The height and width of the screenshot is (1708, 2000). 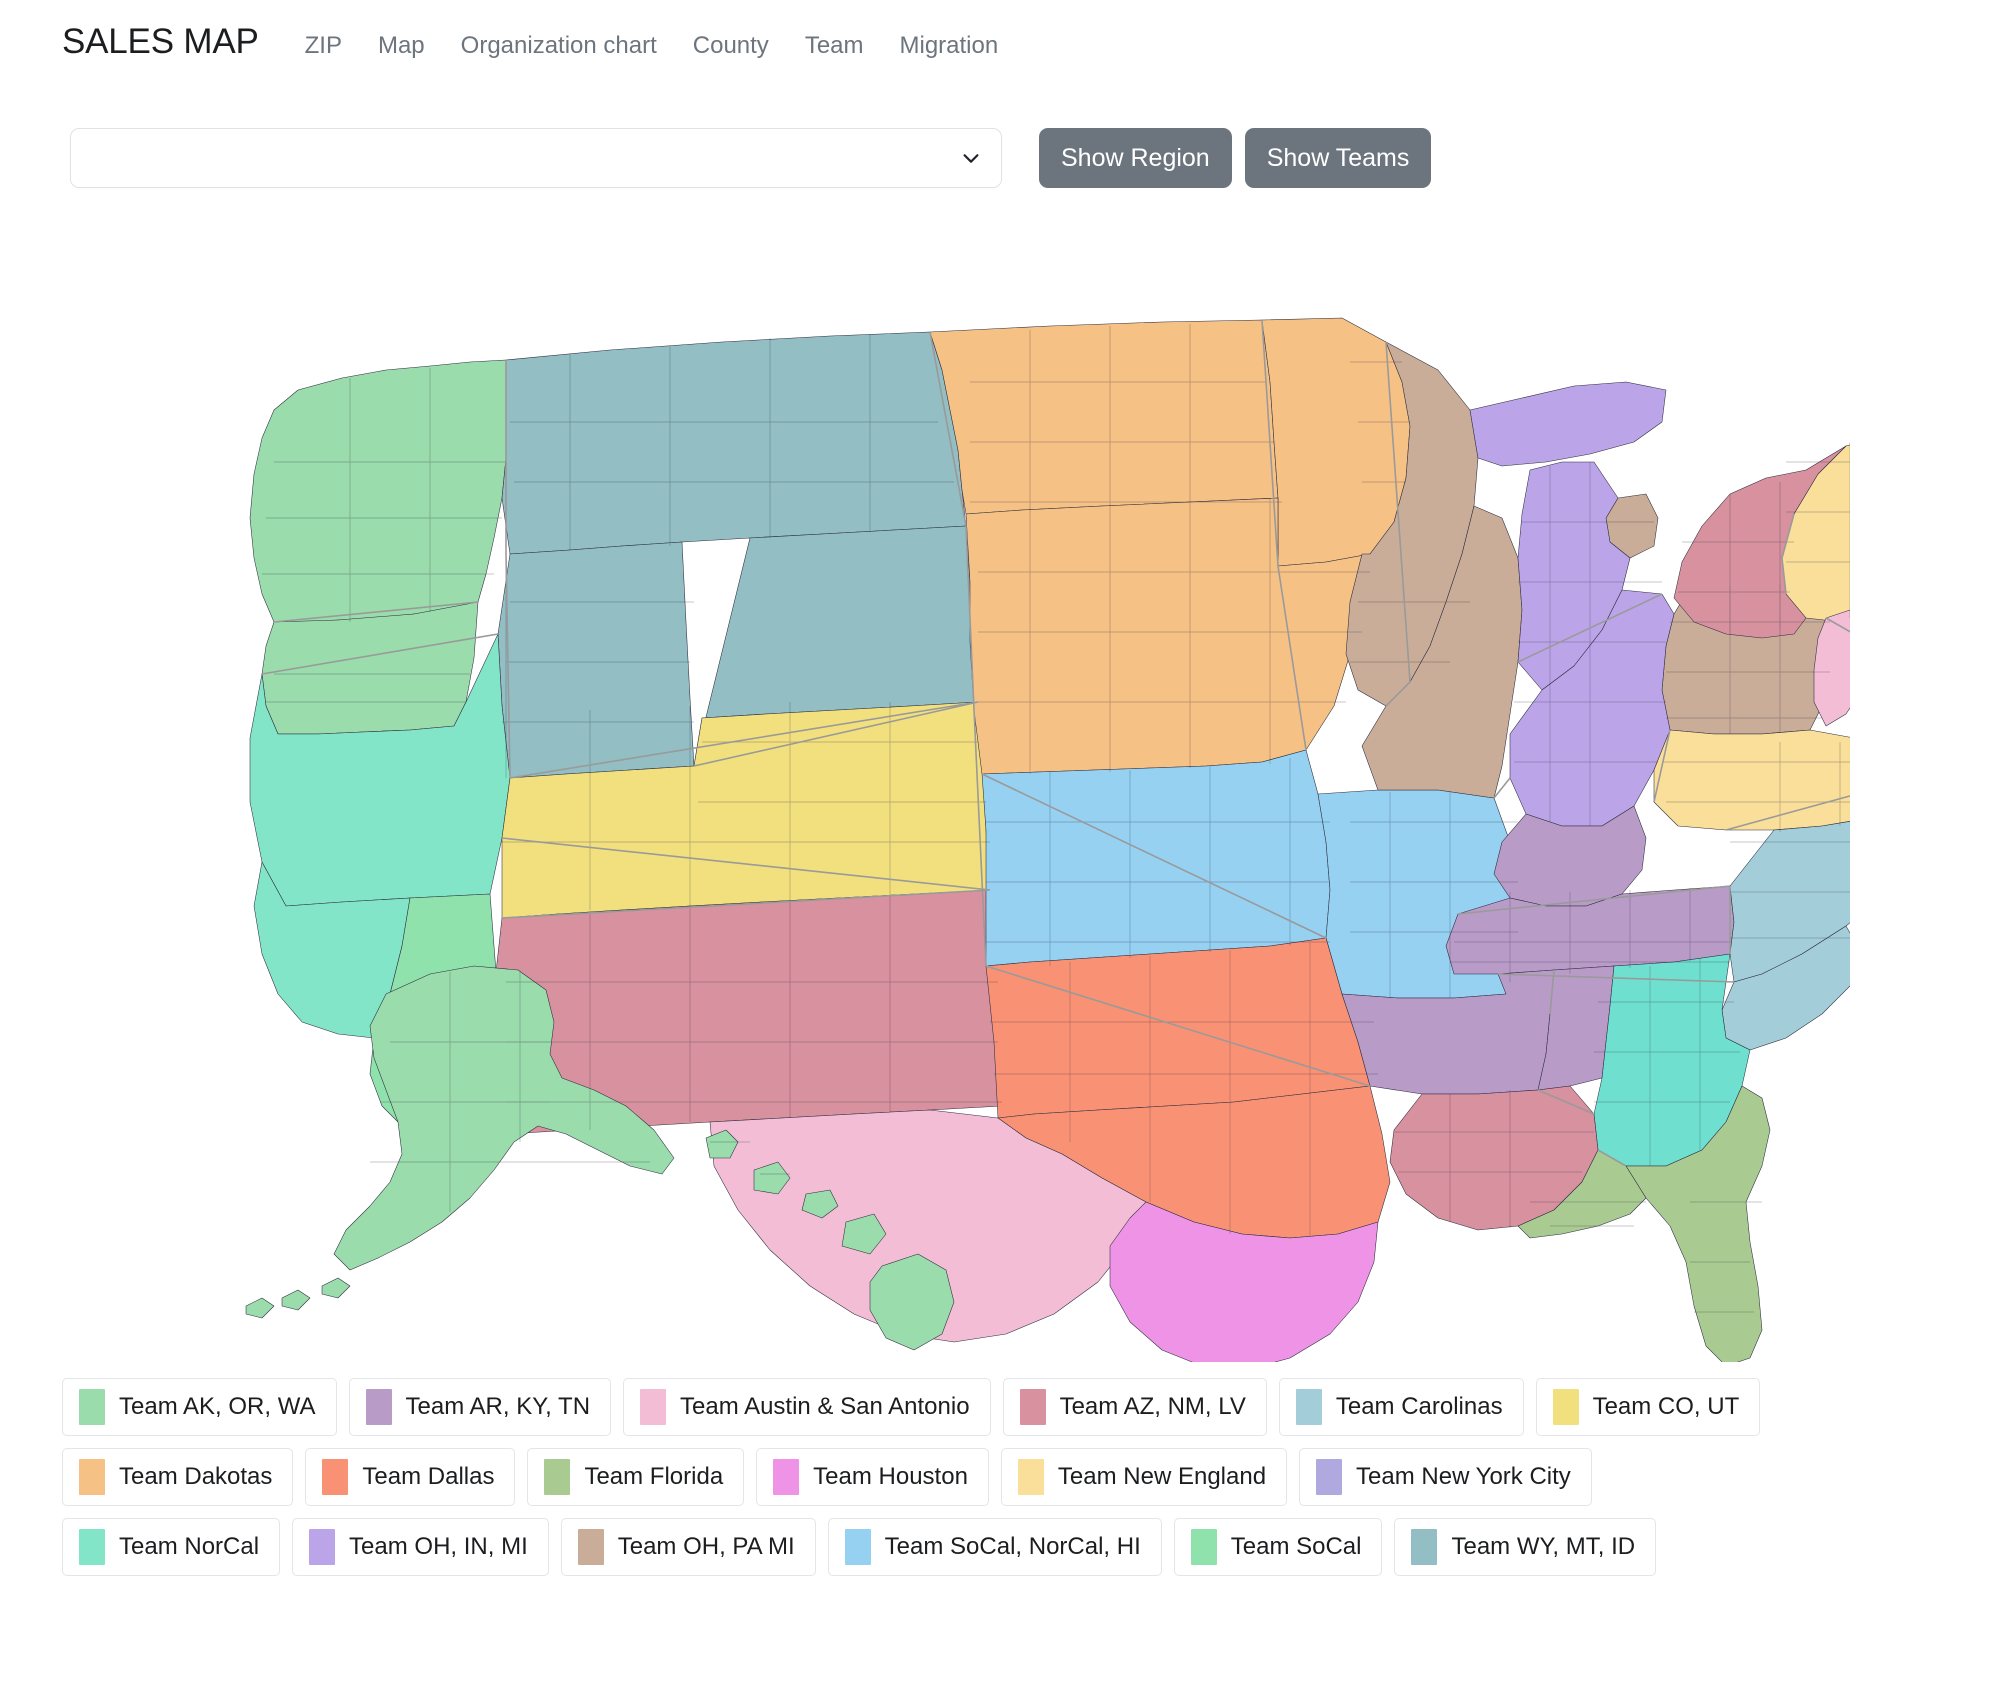 I want to click on region-socal-norcal-hi, so click(x=1156, y=858).